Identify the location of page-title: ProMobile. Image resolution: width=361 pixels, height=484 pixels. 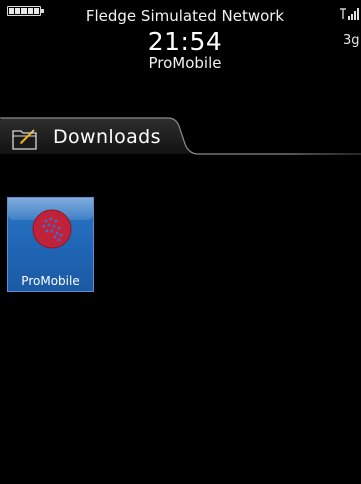
(185, 63).